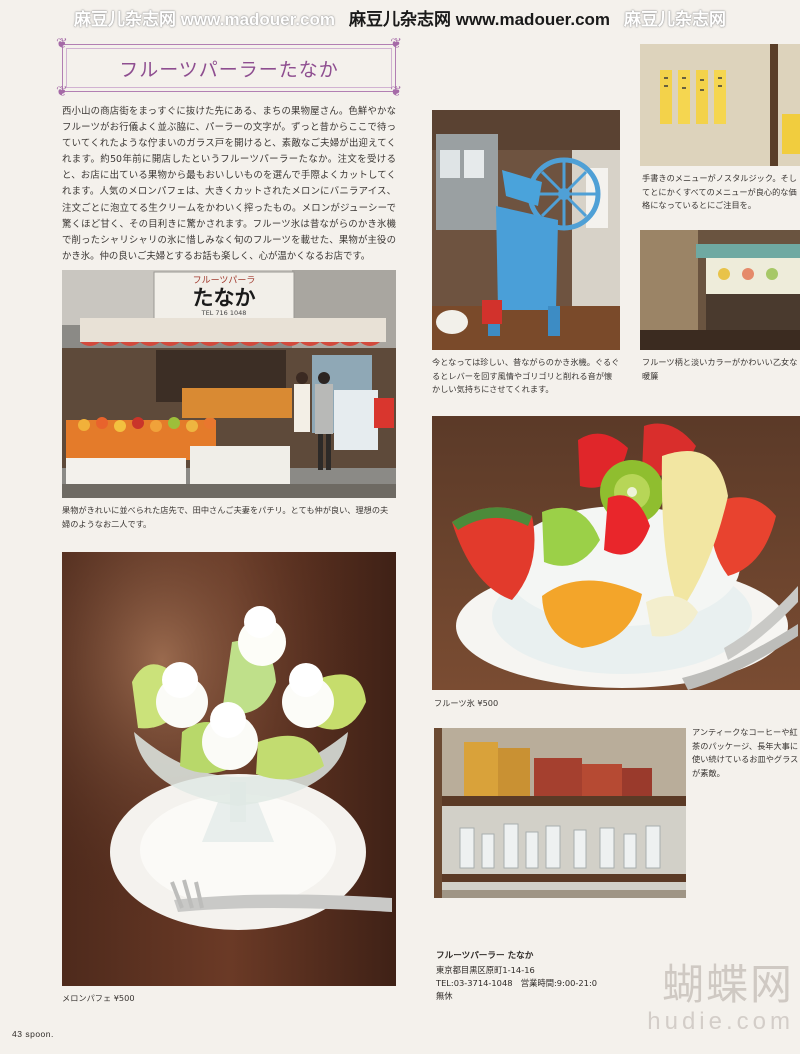 The image size is (800, 1054). I want to click on fruit-ice-photo, so click(616, 553).